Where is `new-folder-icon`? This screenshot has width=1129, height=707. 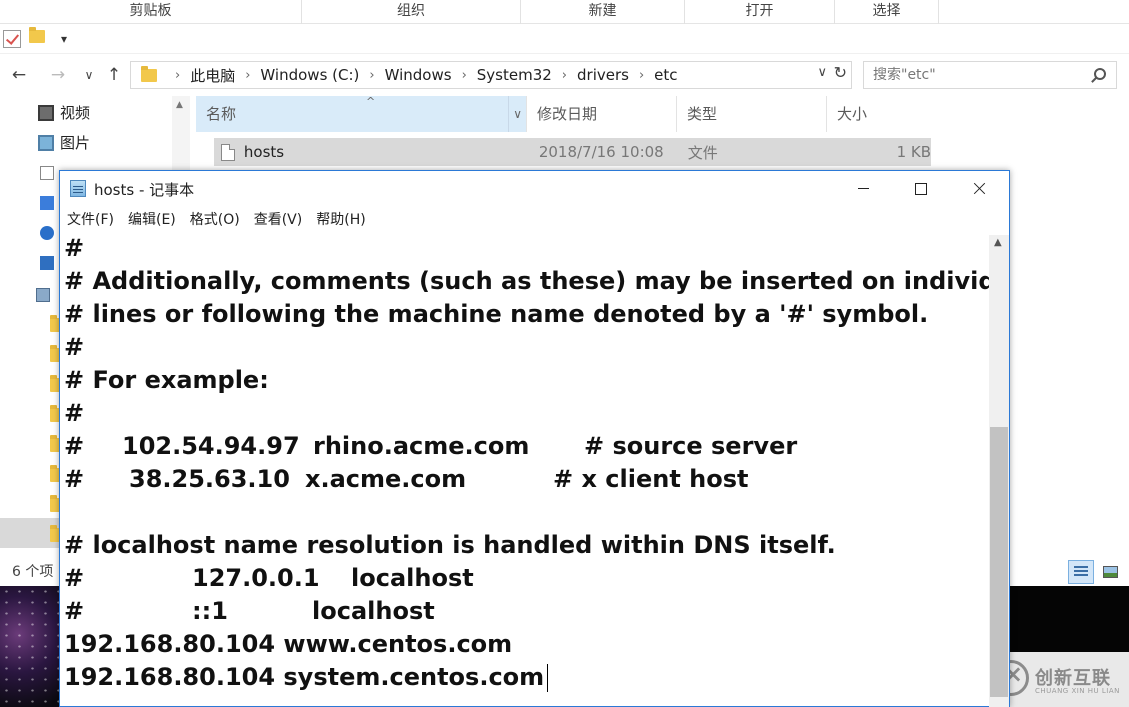
new-folder-icon is located at coordinates (38, 37).